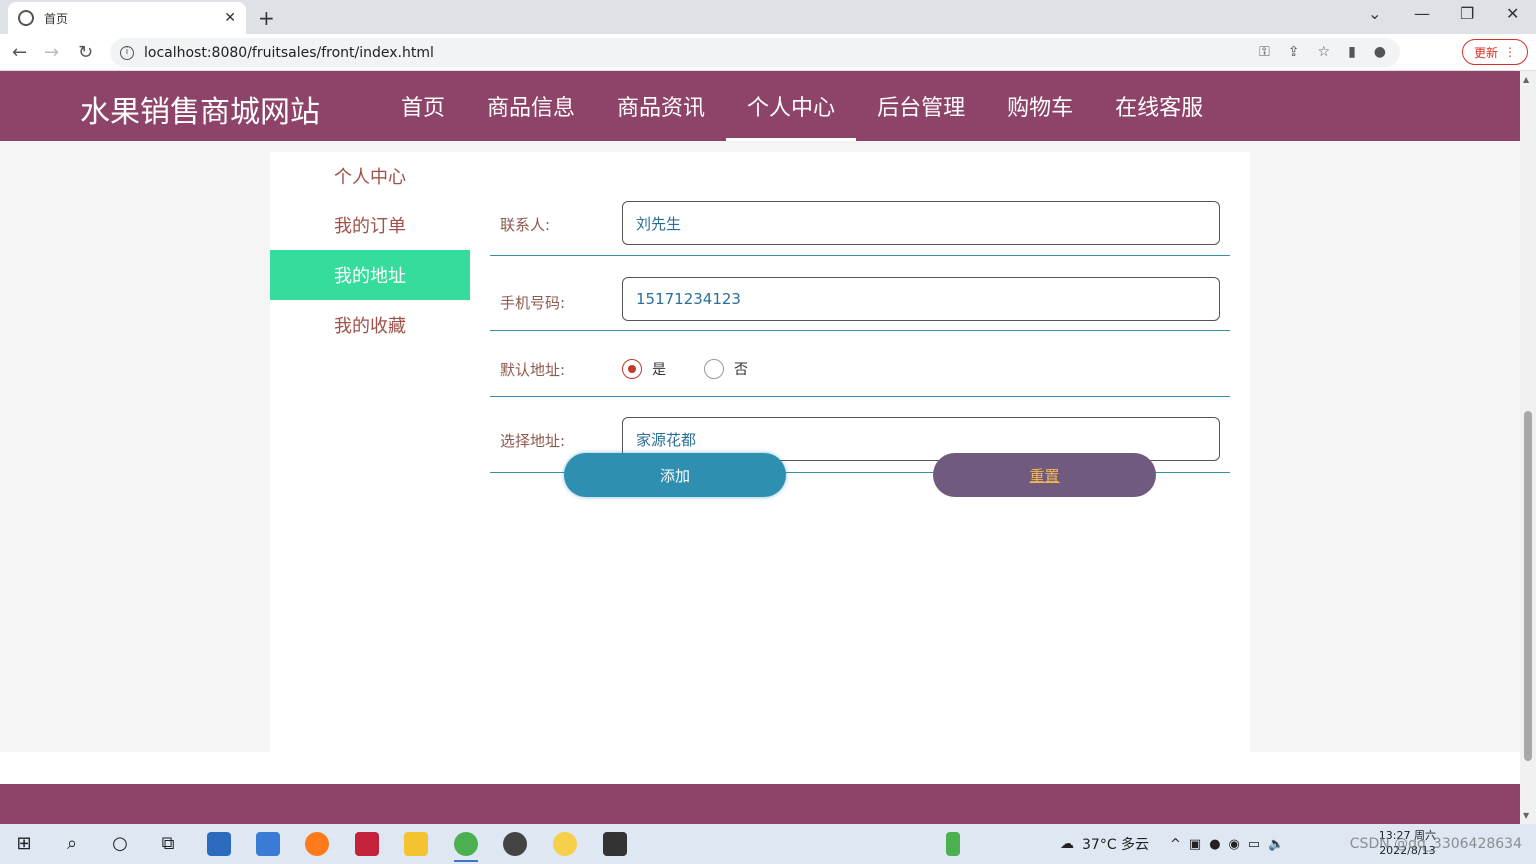 The width and height of the screenshot is (1536, 864). What do you see at coordinates (56, 18) in the screenshot?
I see `tab-title: 首页` at bounding box center [56, 18].